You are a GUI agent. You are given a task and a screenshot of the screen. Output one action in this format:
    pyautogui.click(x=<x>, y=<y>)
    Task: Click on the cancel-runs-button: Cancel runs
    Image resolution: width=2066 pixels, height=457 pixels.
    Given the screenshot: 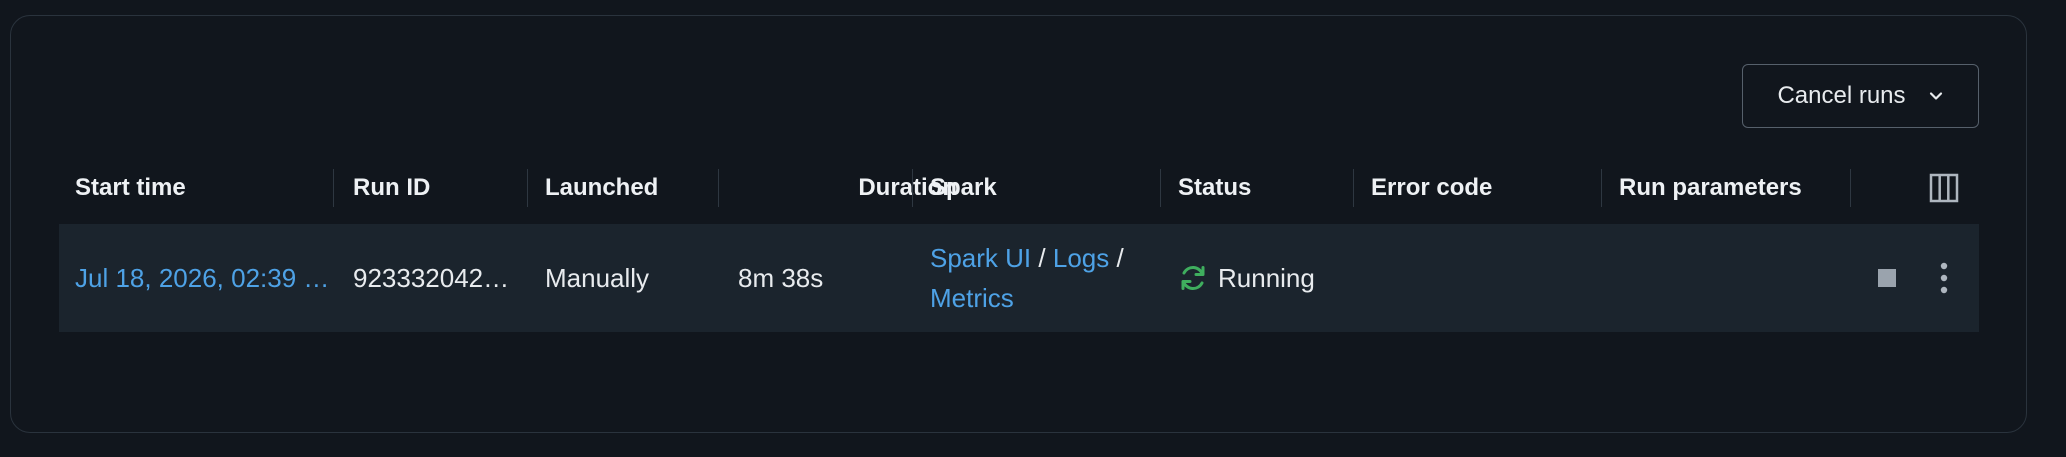 What is the action you would take?
    pyautogui.click(x=1860, y=96)
    